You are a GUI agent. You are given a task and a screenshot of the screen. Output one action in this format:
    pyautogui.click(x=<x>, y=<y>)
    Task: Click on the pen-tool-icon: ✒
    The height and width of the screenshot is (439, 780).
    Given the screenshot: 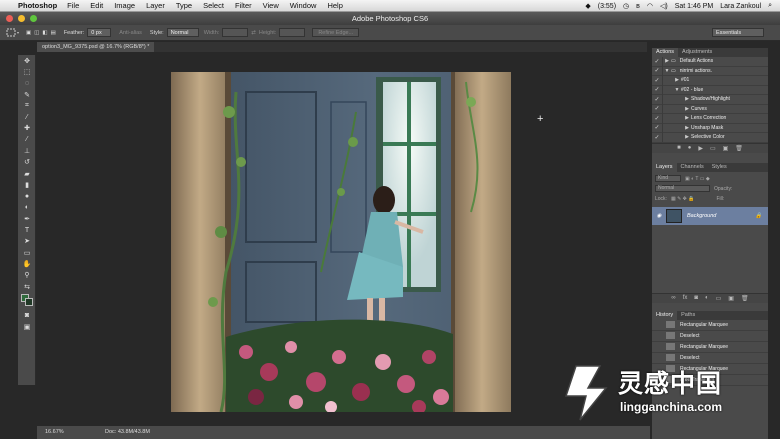 What is the action you would take?
    pyautogui.click(x=27, y=218)
    